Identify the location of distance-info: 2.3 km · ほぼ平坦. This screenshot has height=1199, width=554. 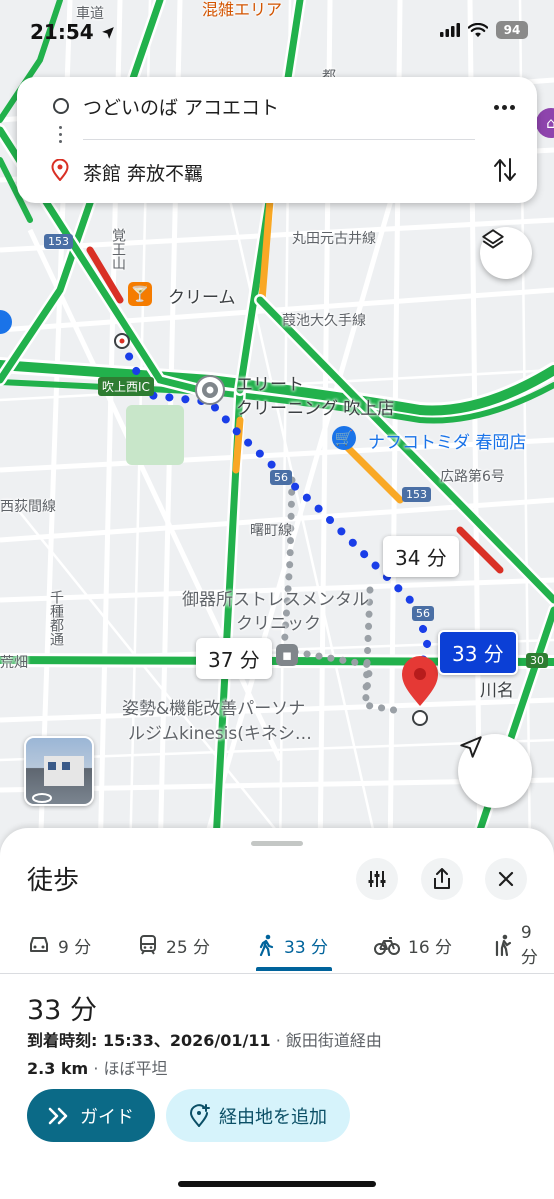
(97, 1067).